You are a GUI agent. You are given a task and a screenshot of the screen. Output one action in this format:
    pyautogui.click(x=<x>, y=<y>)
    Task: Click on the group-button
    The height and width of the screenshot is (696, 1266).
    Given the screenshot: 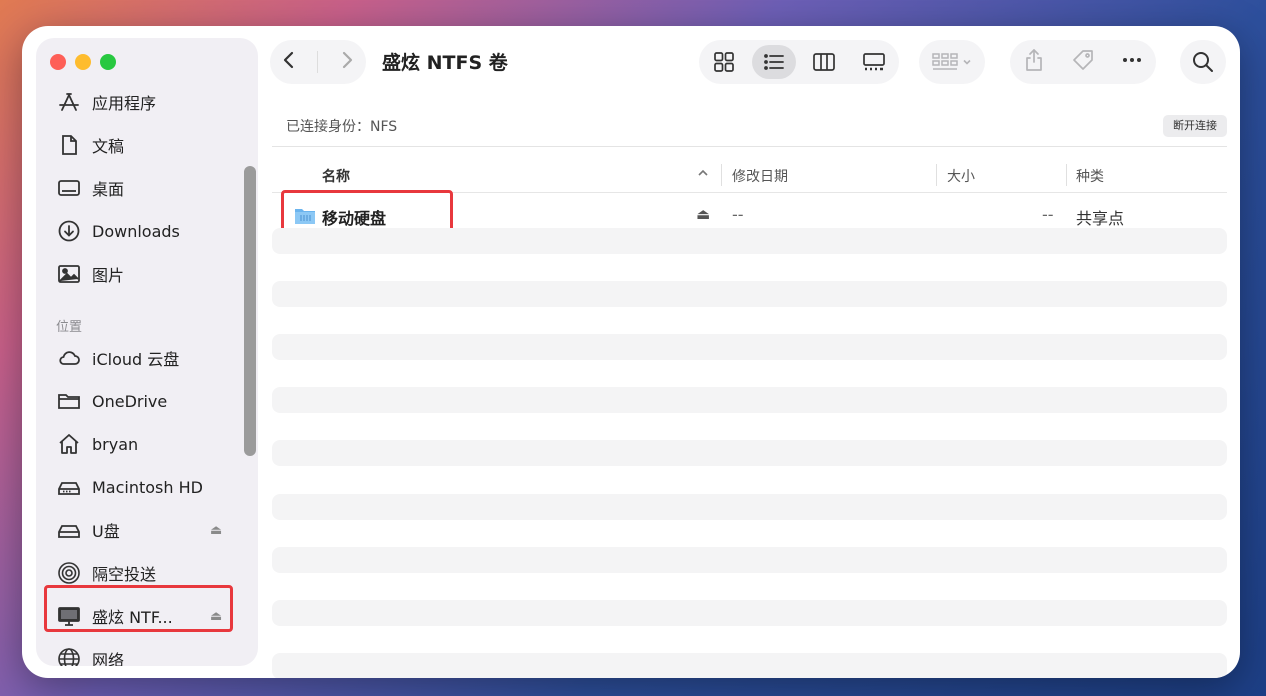 What is the action you would take?
    pyautogui.click(x=952, y=62)
    